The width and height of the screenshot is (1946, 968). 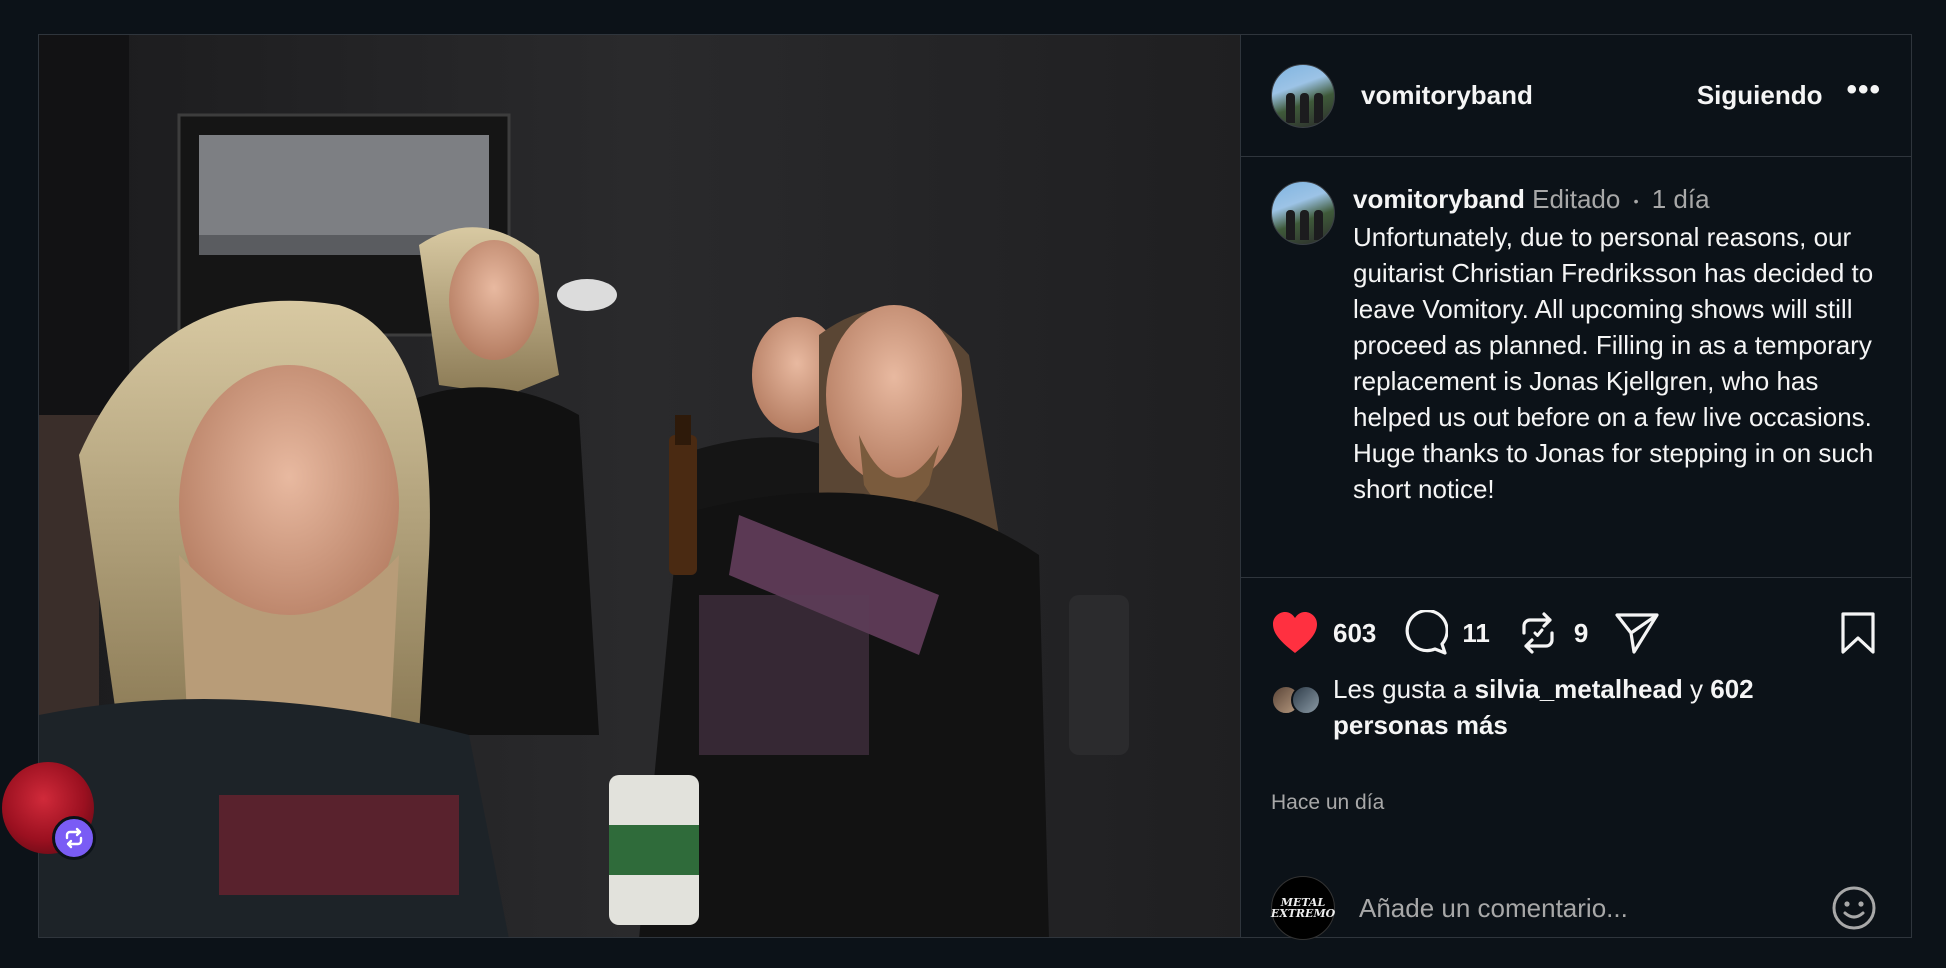 What do you see at coordinates (1323, 633) in the screenshot?
I see `like-action: 603` at bounding box center [1323, 633].